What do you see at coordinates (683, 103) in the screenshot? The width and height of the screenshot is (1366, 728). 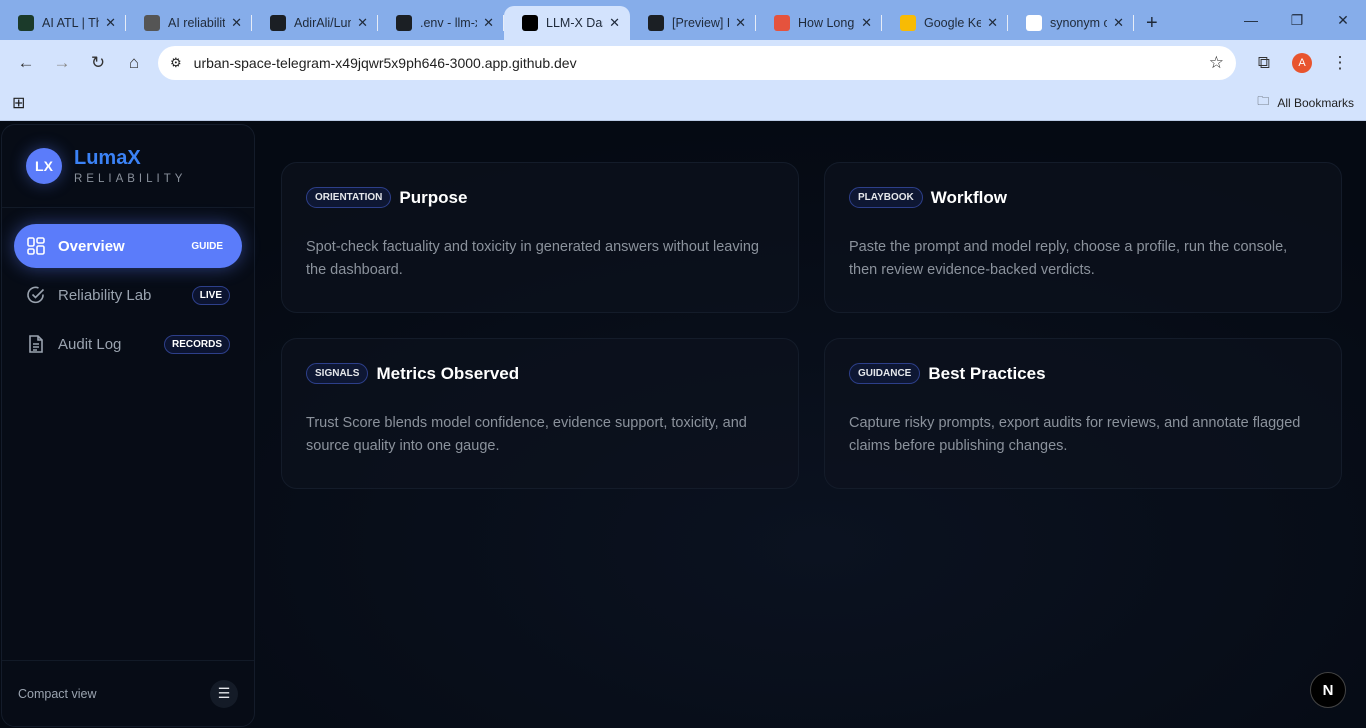 I see `bookmarks-bar: ⊞ 🗀 All Bookmarks` at bounding box center [683, 103].